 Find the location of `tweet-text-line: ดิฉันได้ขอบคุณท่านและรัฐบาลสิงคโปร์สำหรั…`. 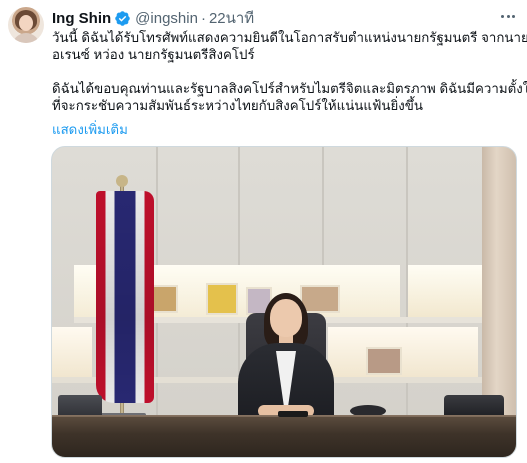

tweet-text-line: ดิฉันได้ขอบคุณท่านและรัฐบาลสิงคโปร์สำหรั… is located at coordinates (289, 88).